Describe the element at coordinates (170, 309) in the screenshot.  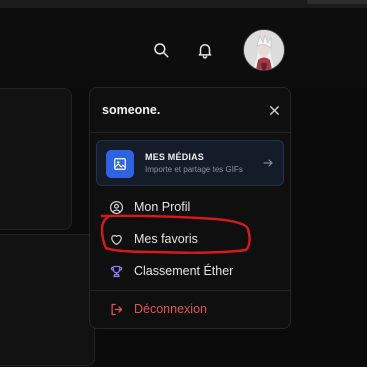
I see `menu-item-label: Déconnexion` at that location.